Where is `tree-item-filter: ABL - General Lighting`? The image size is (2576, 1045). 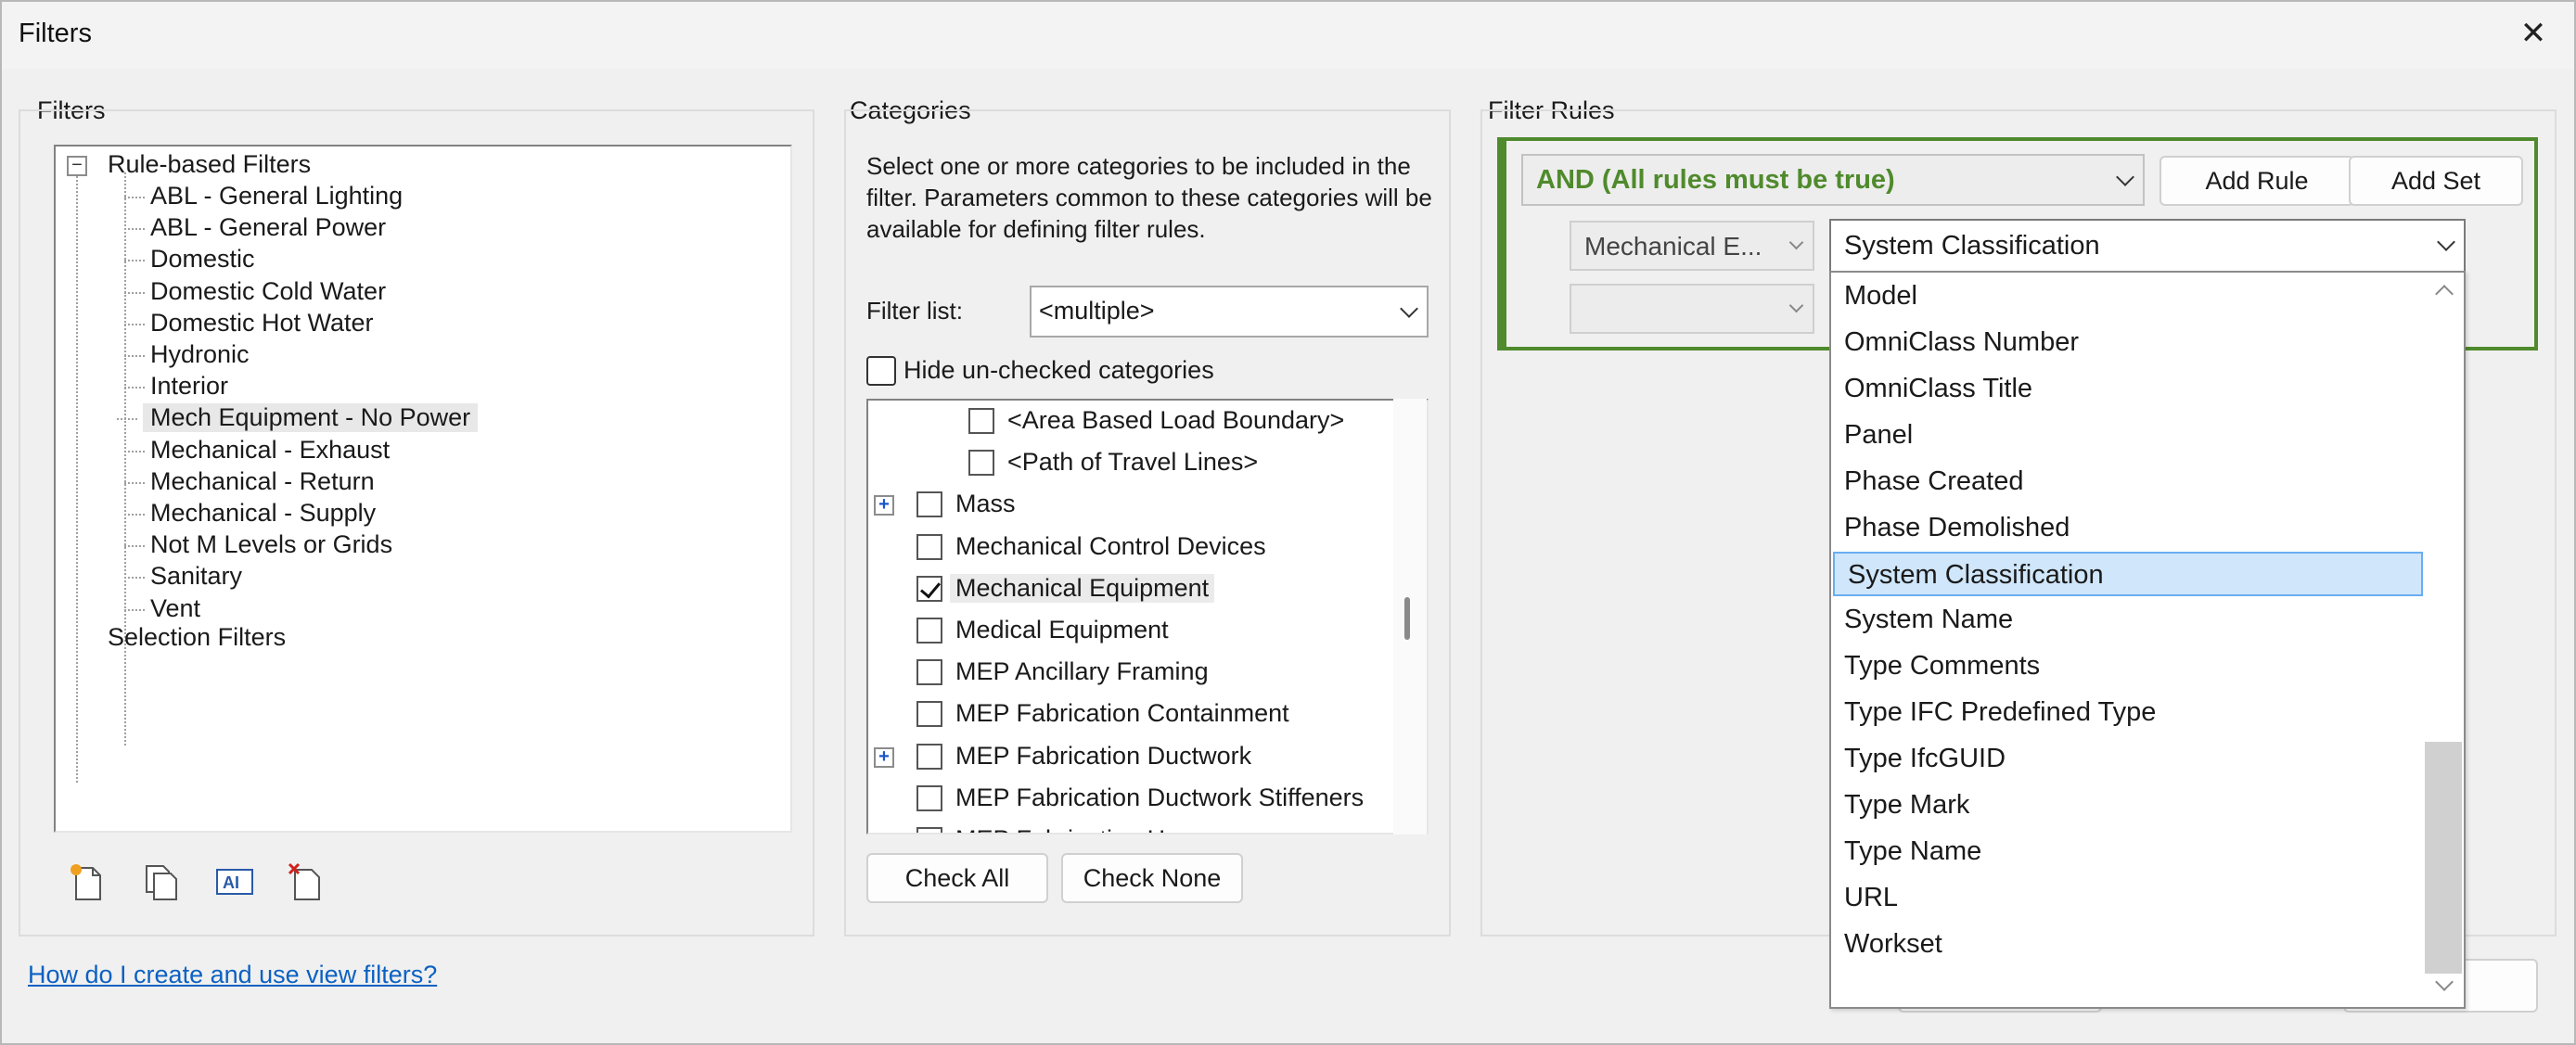 tree-item-filter: ABL - General Lighting is located at coordinates (264, 196).